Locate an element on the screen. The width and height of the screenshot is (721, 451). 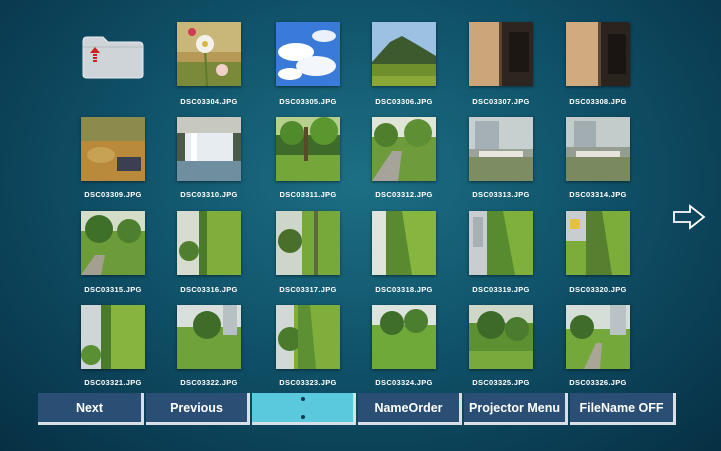
next-button: Next is located at coordinates (91, 409).